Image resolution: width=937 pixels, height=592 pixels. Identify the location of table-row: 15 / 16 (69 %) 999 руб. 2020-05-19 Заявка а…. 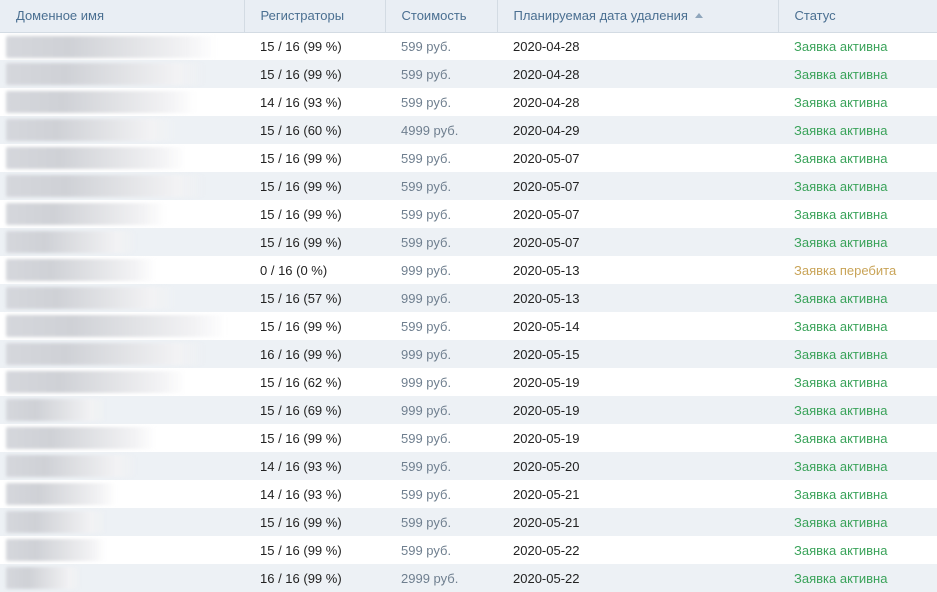
(468, 410).